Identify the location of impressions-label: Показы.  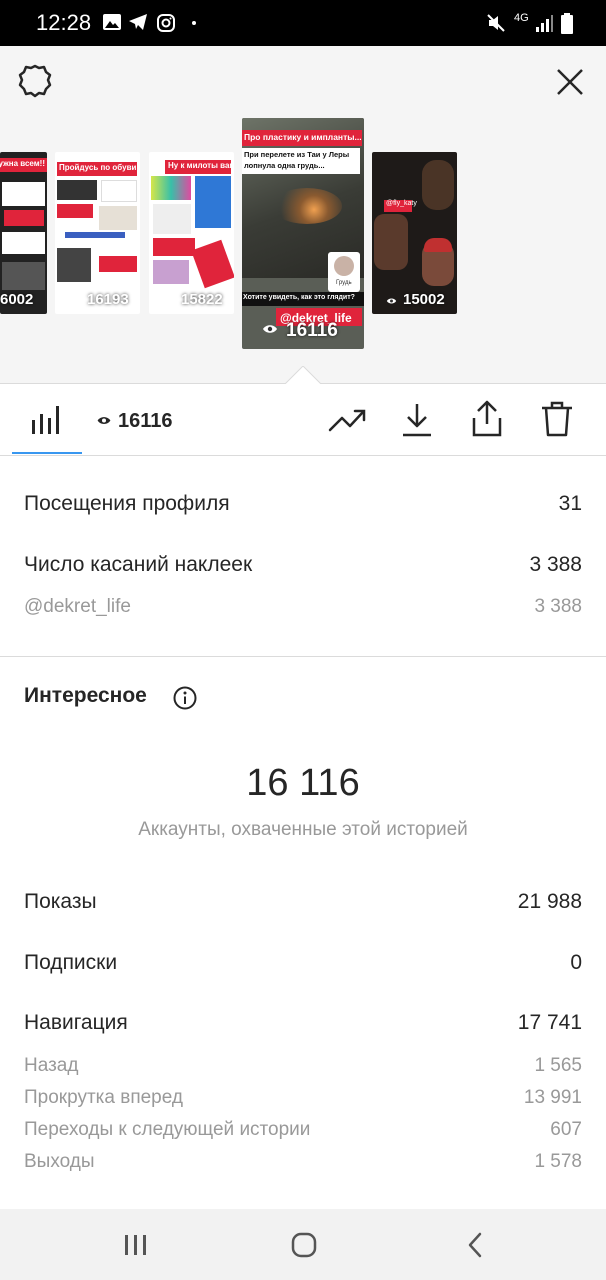
(60, 901).